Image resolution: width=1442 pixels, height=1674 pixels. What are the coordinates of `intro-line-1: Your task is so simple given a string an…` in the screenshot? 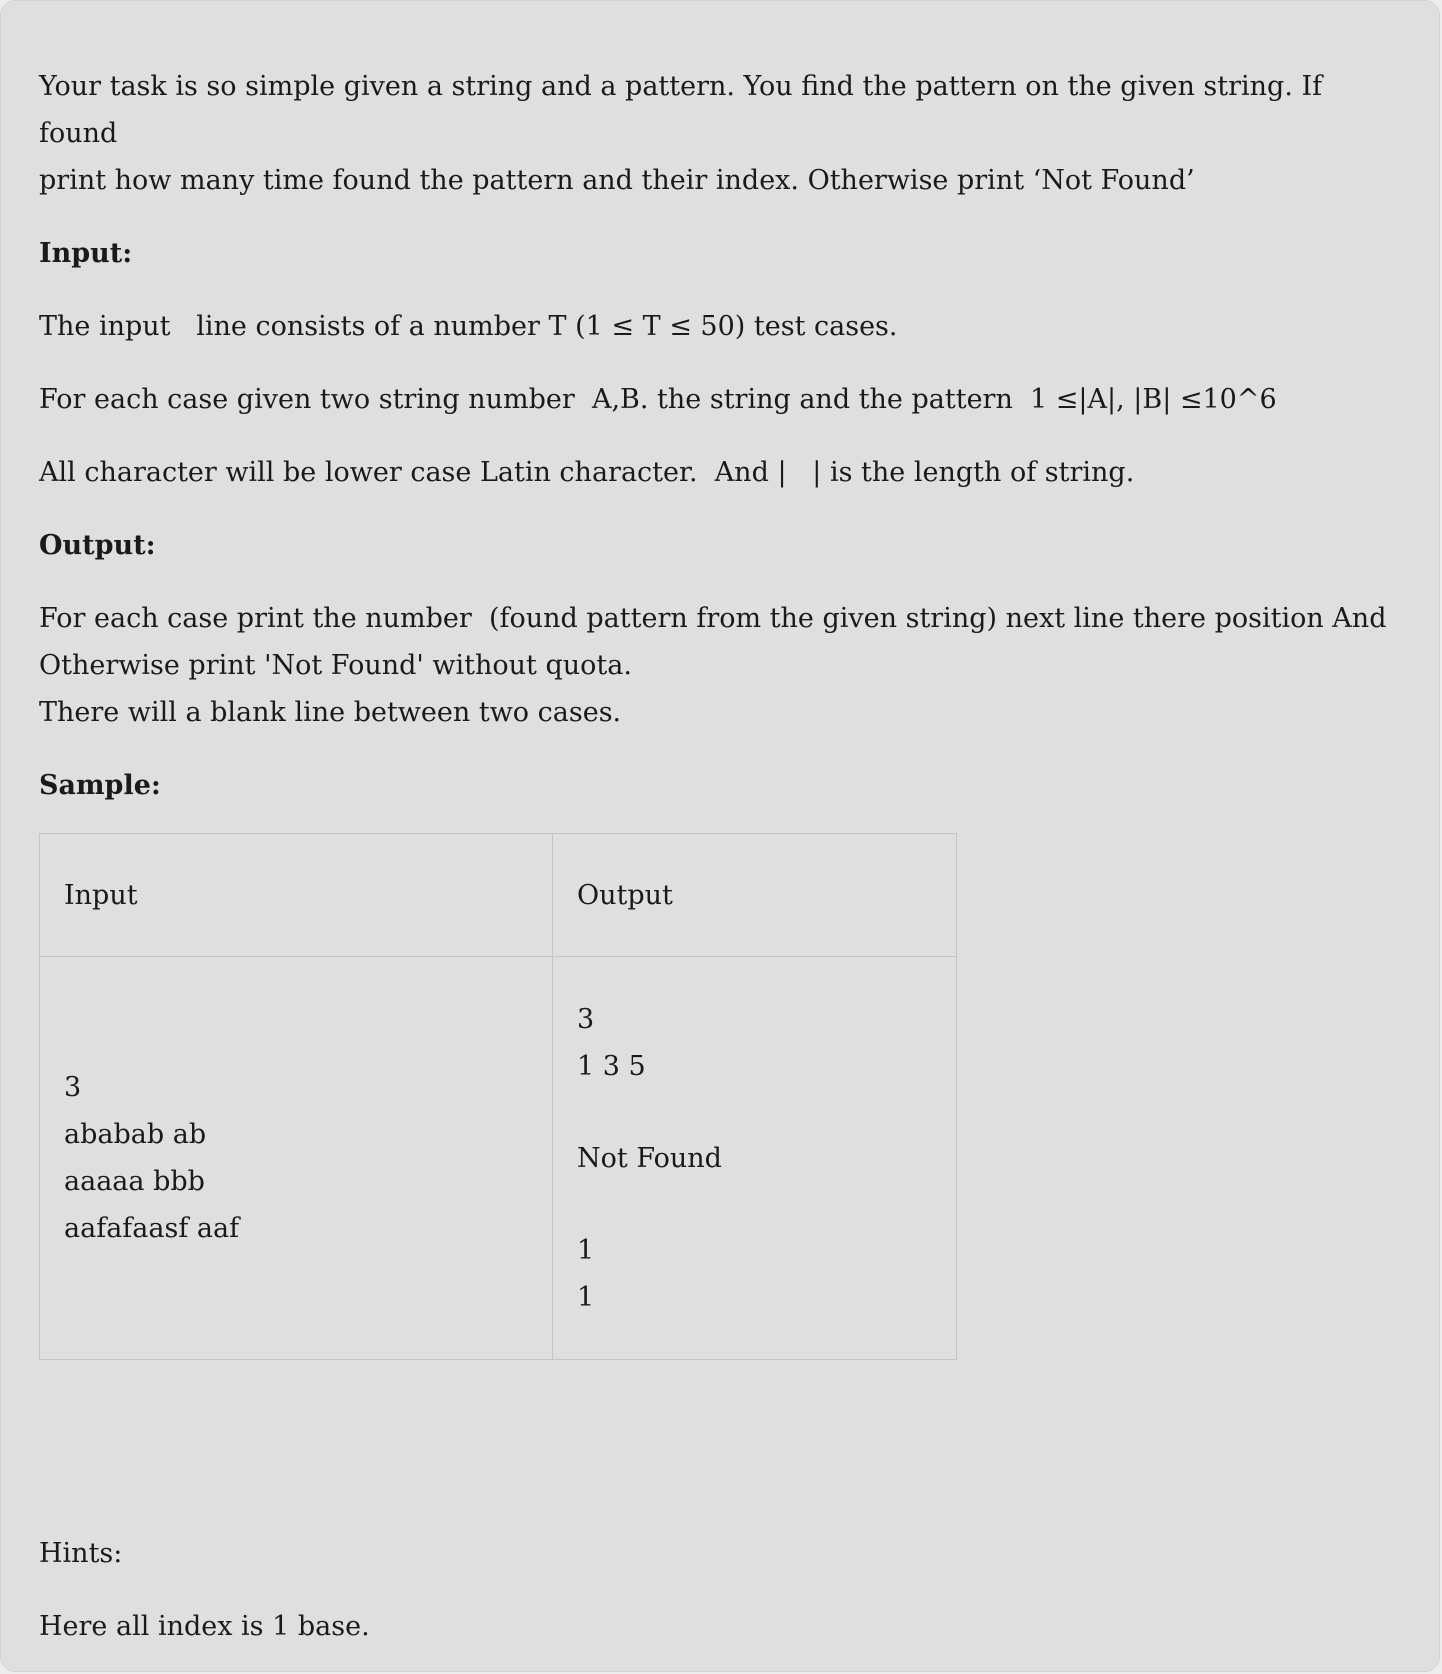 It's located at (681, 110).